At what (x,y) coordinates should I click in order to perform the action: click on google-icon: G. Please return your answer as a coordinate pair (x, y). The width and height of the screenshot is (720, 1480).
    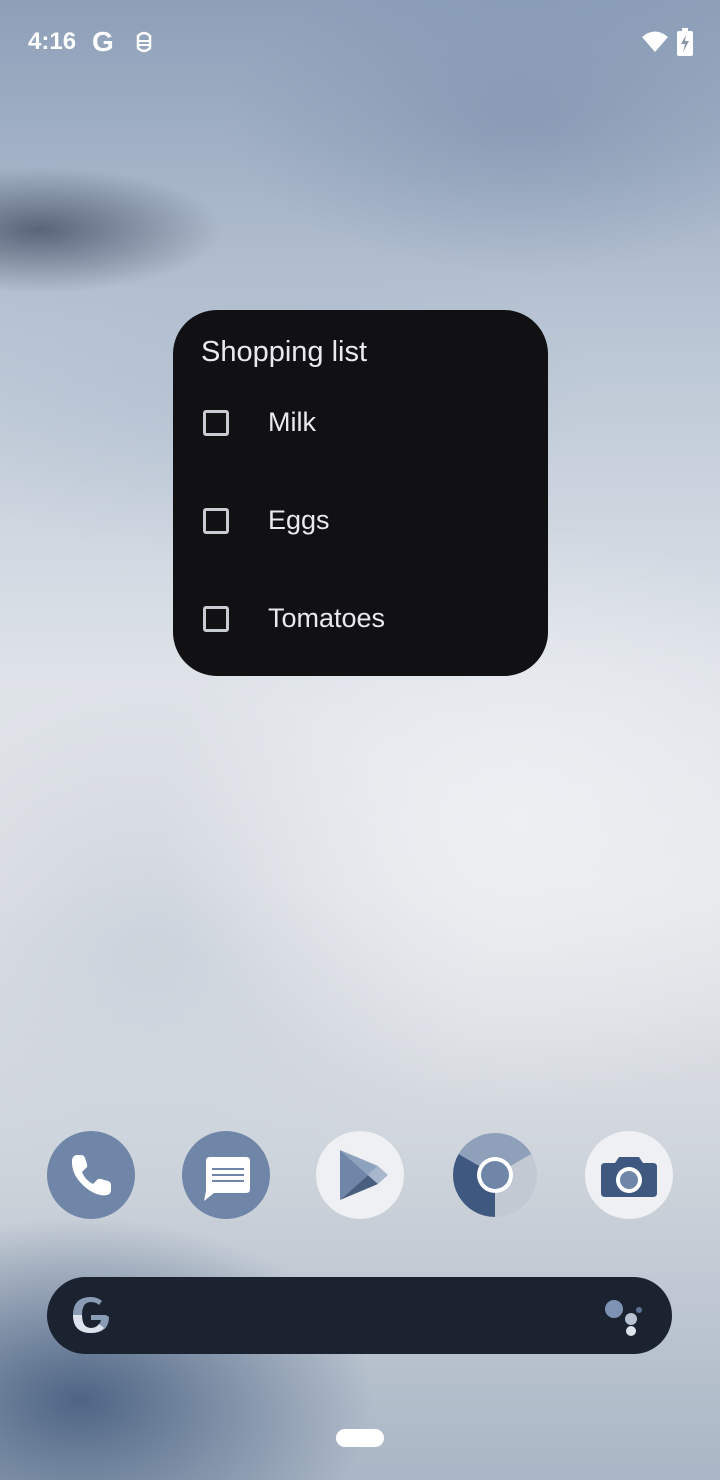
    Looking at the image, I should click on (103, 41).